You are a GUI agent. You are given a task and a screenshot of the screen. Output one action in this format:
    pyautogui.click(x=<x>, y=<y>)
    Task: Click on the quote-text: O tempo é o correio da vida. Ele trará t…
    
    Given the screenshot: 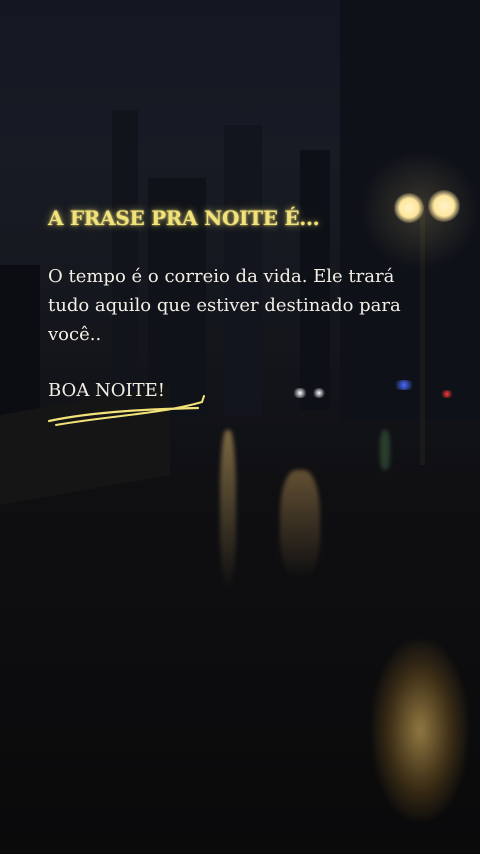 What is the action you would take?
    pyautogui.click(x=224, y=305)
    